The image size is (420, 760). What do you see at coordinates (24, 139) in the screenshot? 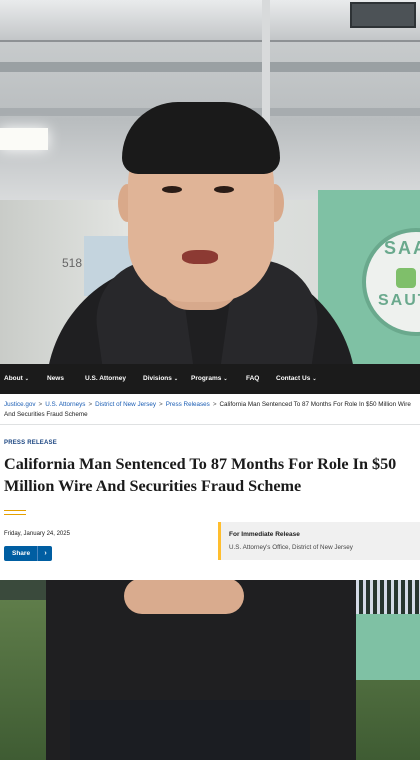
I see `ceiling-light` at bounding box center [24, 139].